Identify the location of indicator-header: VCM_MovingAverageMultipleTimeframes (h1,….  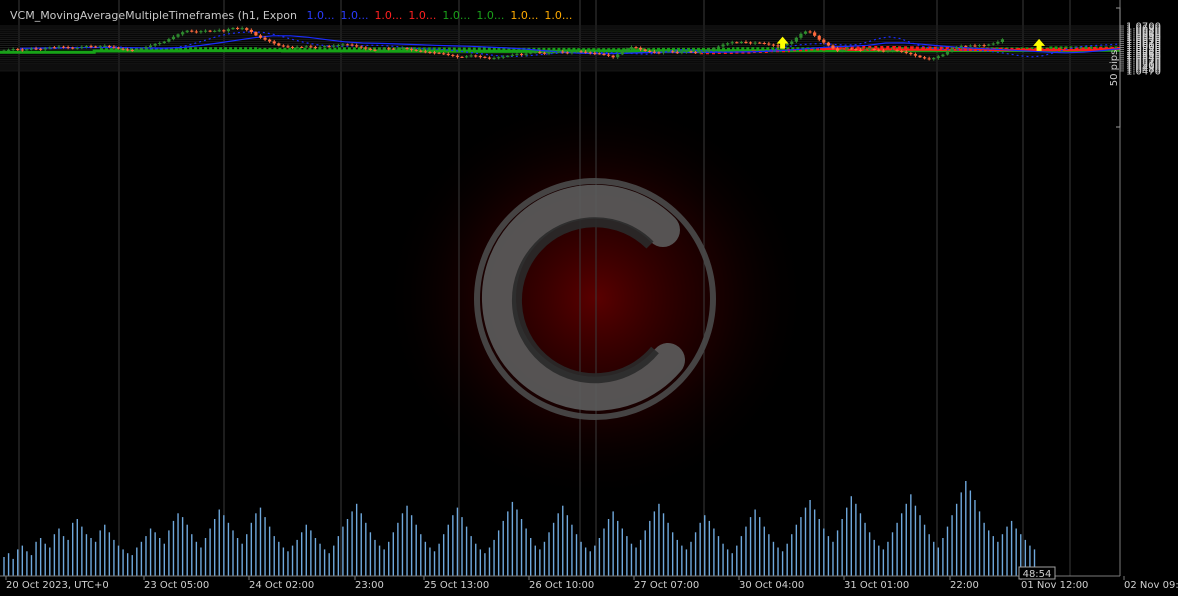
(291, 15).